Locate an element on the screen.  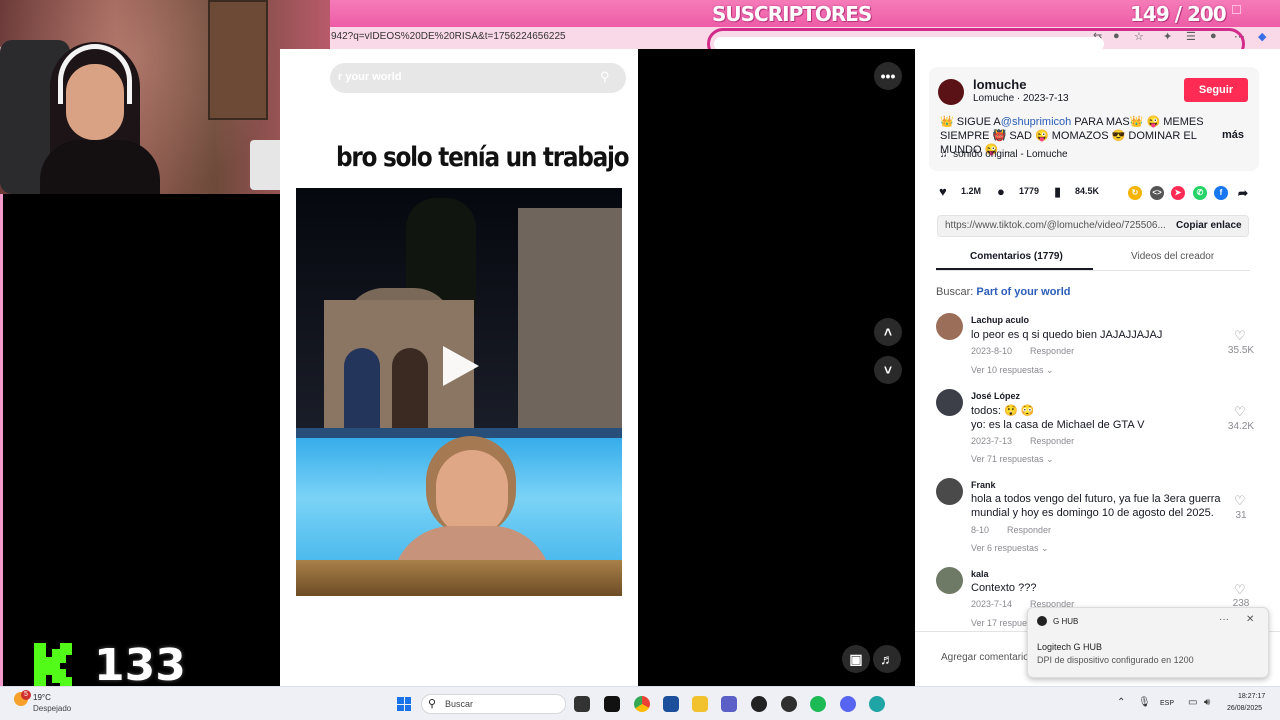
tiktok-app-icon is located at coordinates (612, 704).